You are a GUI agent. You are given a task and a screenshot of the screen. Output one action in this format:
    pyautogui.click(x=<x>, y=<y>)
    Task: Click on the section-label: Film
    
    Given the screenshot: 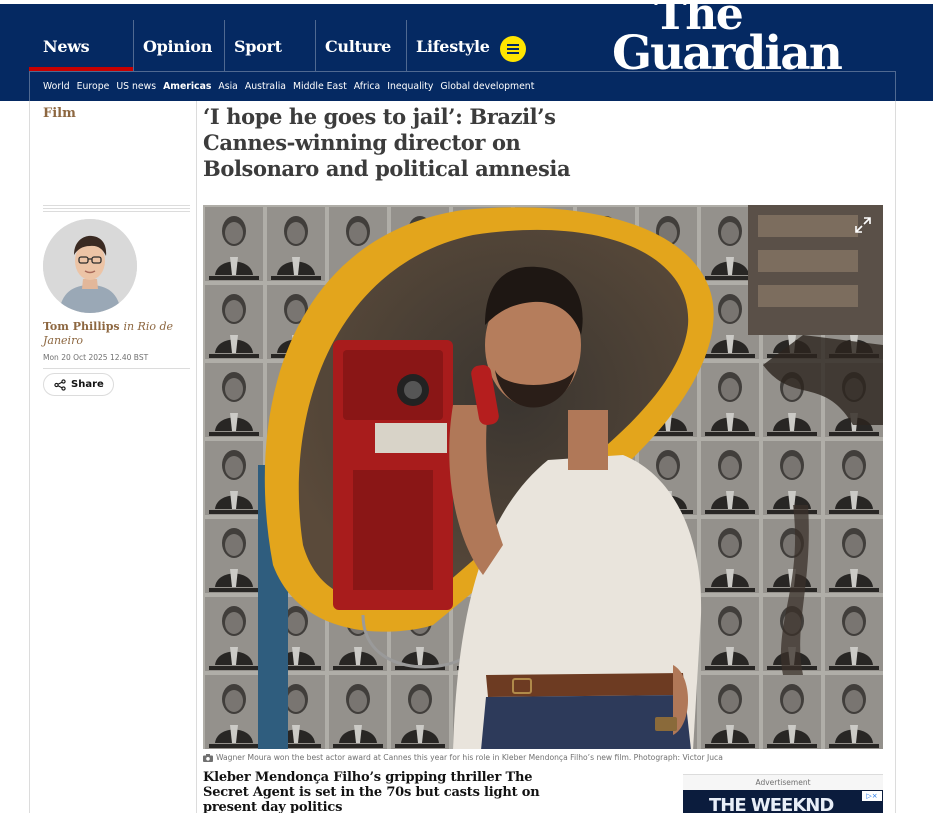 What is the action you would take?
    pyautogui.click(x=59, y=113)
    